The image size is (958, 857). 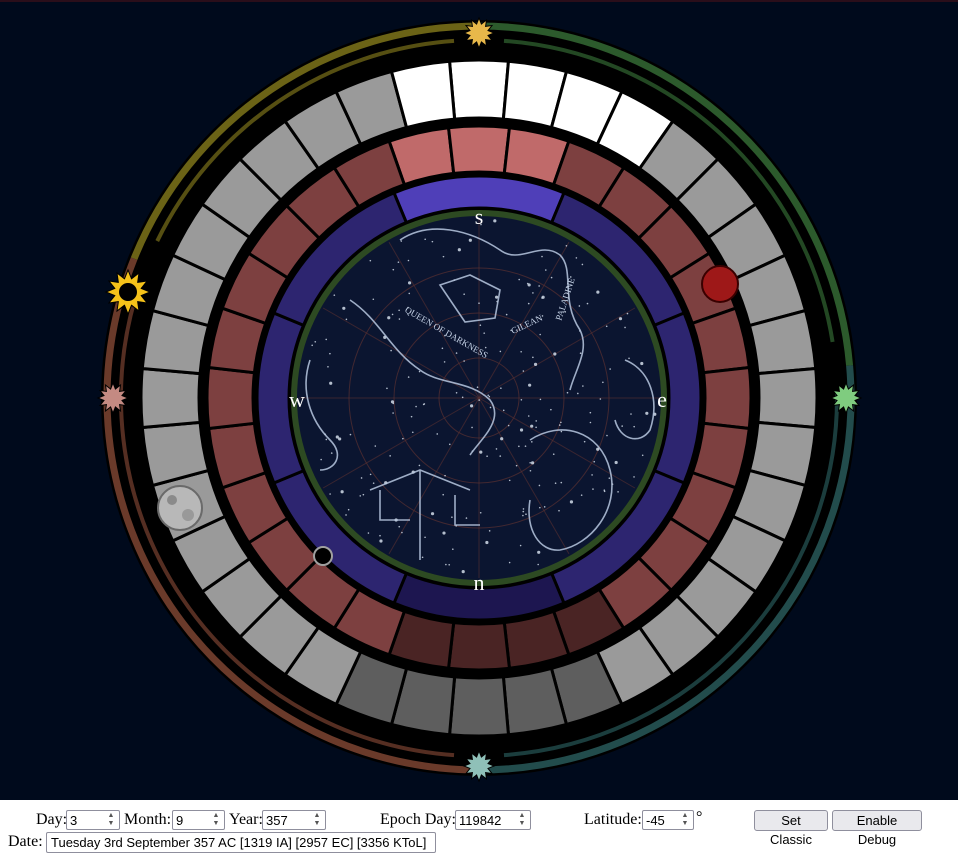 I want to click on year-value: 357, so click(x=277, y=820).